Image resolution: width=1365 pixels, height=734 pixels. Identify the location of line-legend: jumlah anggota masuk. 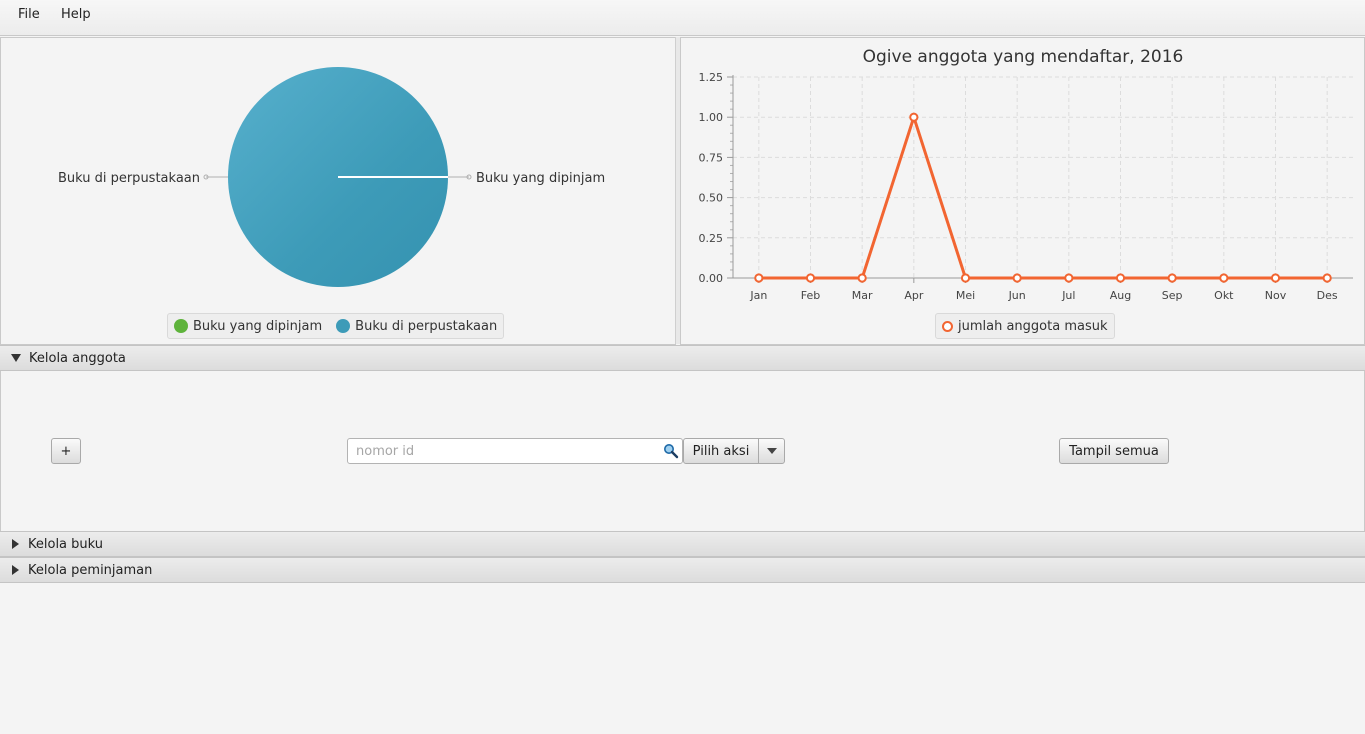
(1025, 326).